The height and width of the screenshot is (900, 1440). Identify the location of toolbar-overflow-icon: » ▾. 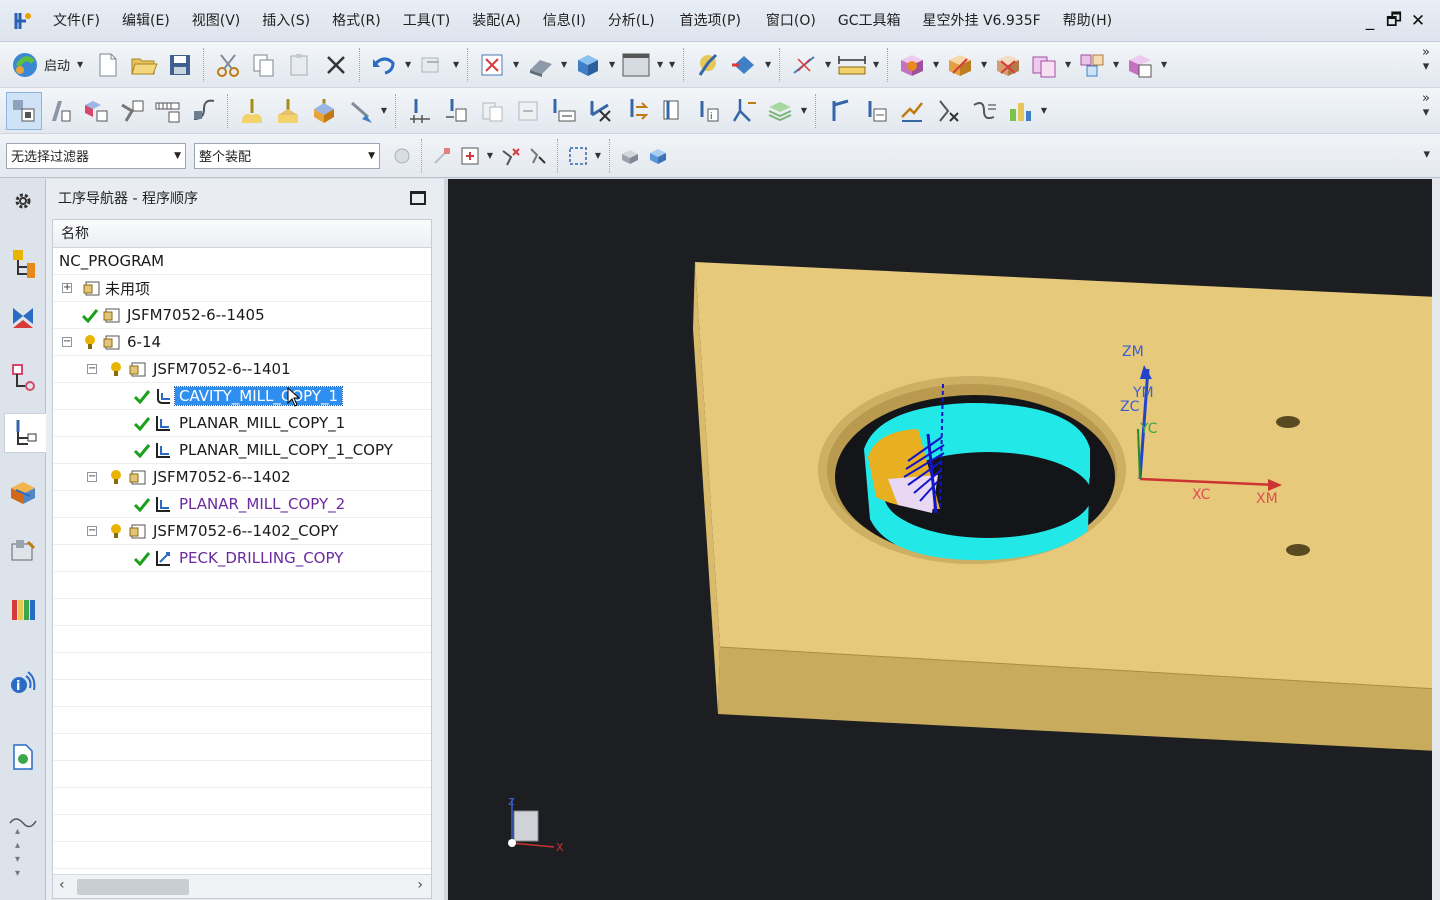
(1426, 60).